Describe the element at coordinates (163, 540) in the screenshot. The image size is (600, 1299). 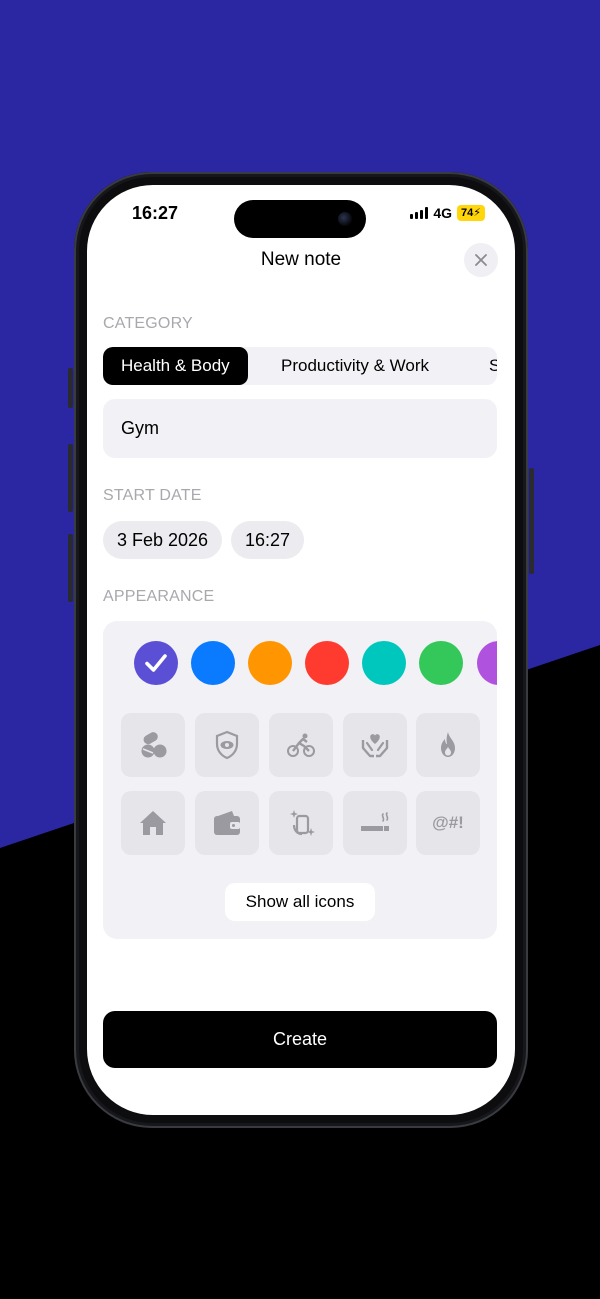
I see `date-picker: 3 Feb 2026` at that location.